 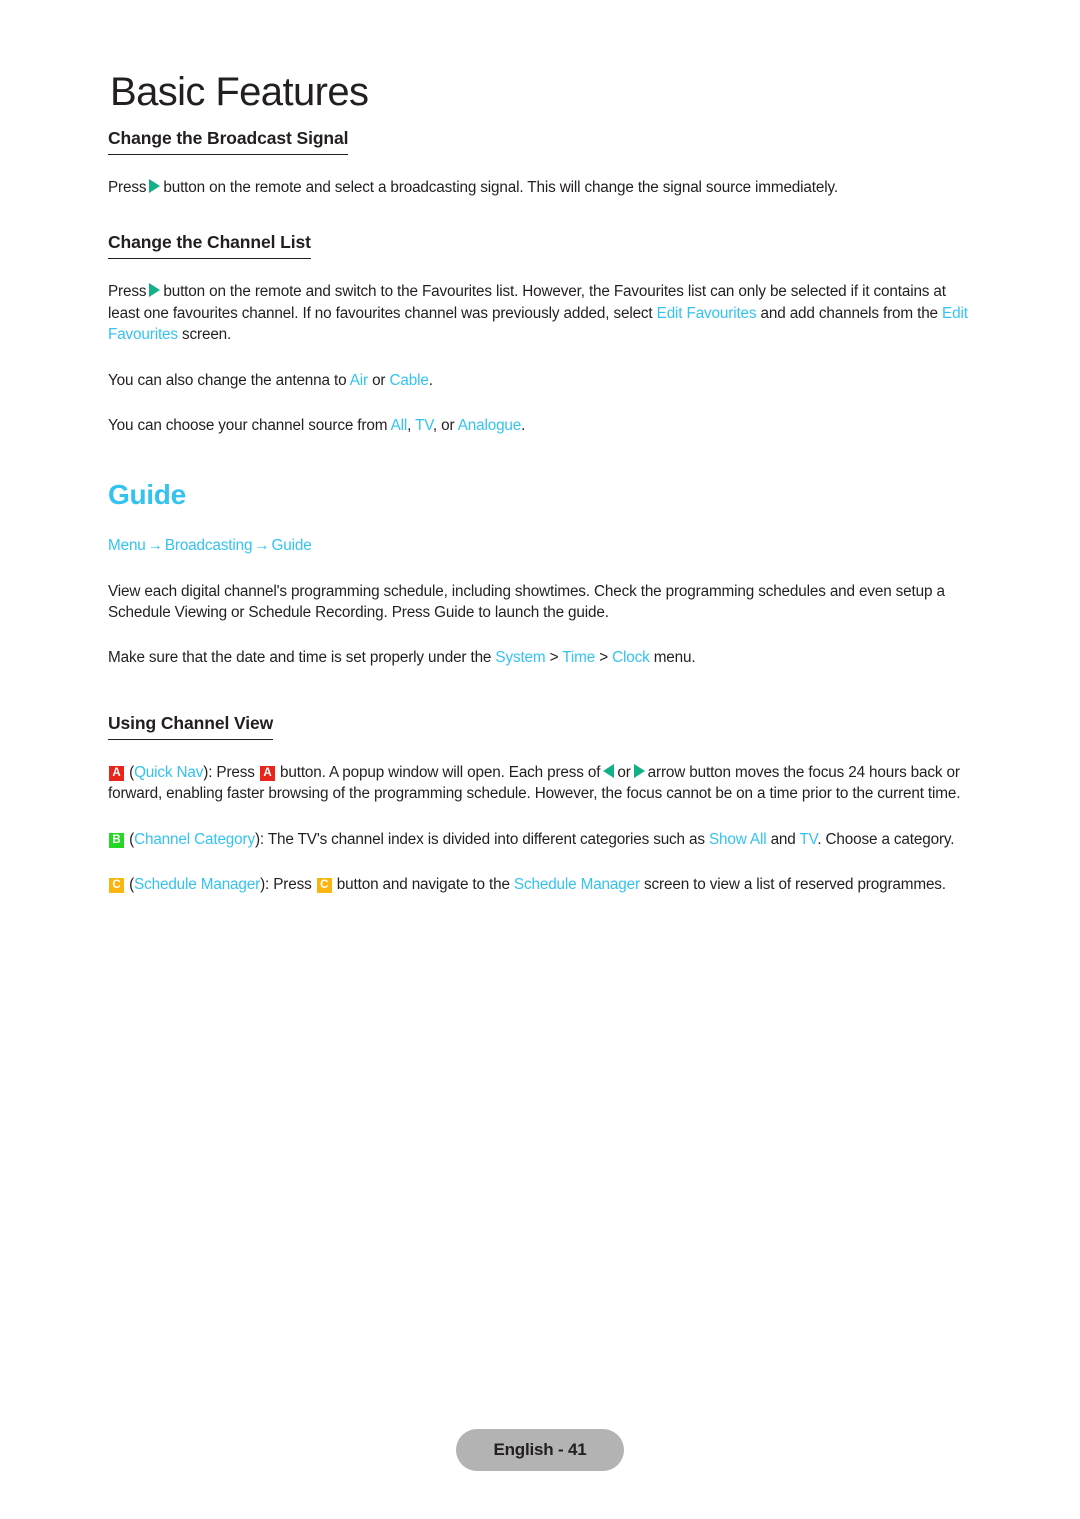 What do you see at coordinates (783, 839) in the screenshot?
I see `text-fragment: and` at bounding box center [783, 839].